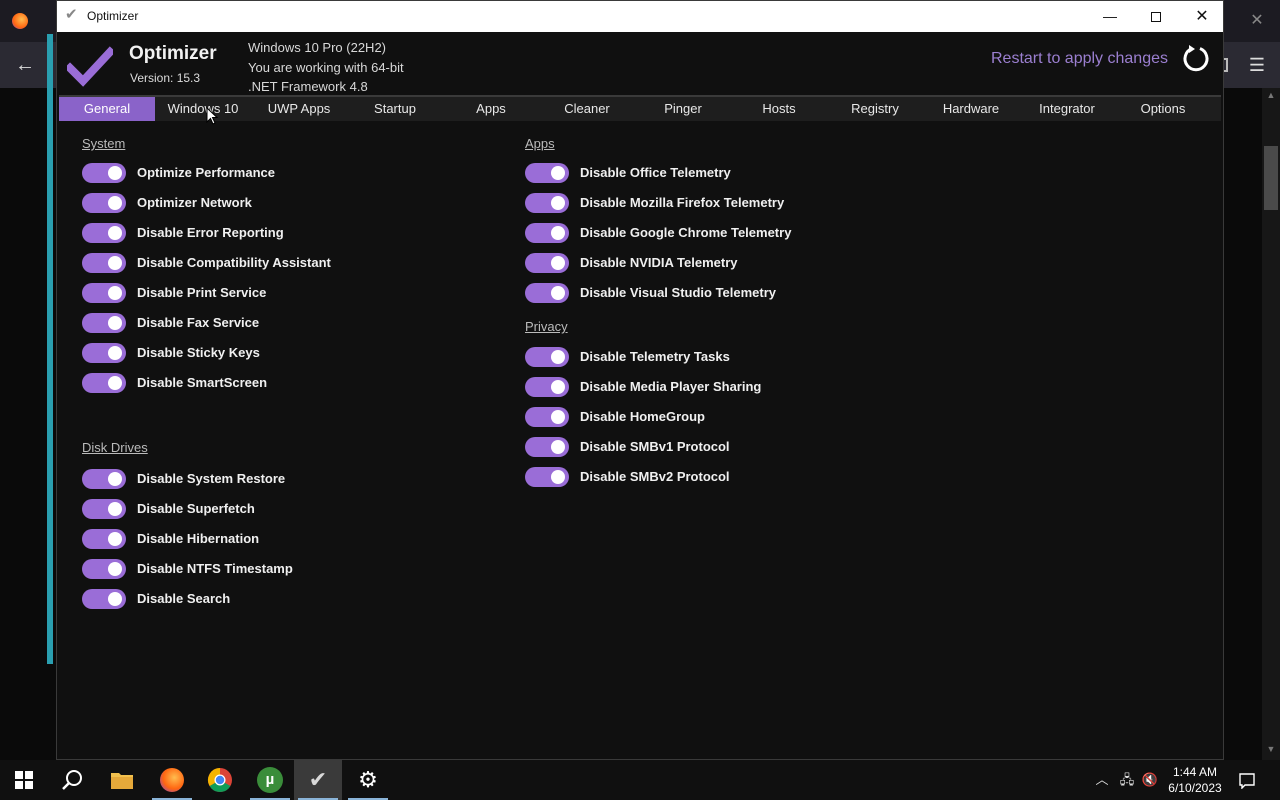 The width and height of the screenshot is (1280, 800). What do you see at coordinates (1271, 178) in the screenshot?
I see `background-scrollbar-thumb` at bounding box center [1271, 178].